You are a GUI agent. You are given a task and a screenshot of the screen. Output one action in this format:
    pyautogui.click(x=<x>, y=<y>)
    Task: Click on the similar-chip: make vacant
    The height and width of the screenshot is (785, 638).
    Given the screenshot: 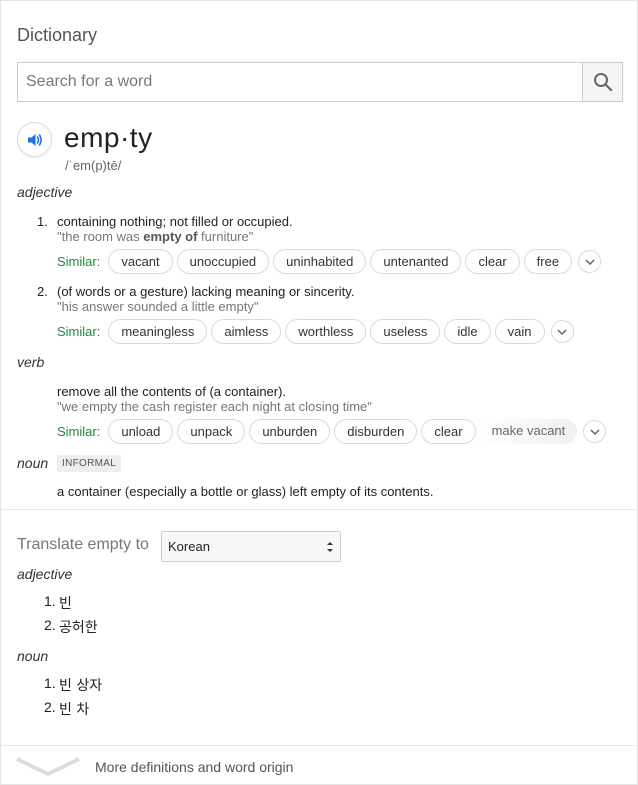 What is the action you would take?
    pyautogui.click(x=528, y=431)
    